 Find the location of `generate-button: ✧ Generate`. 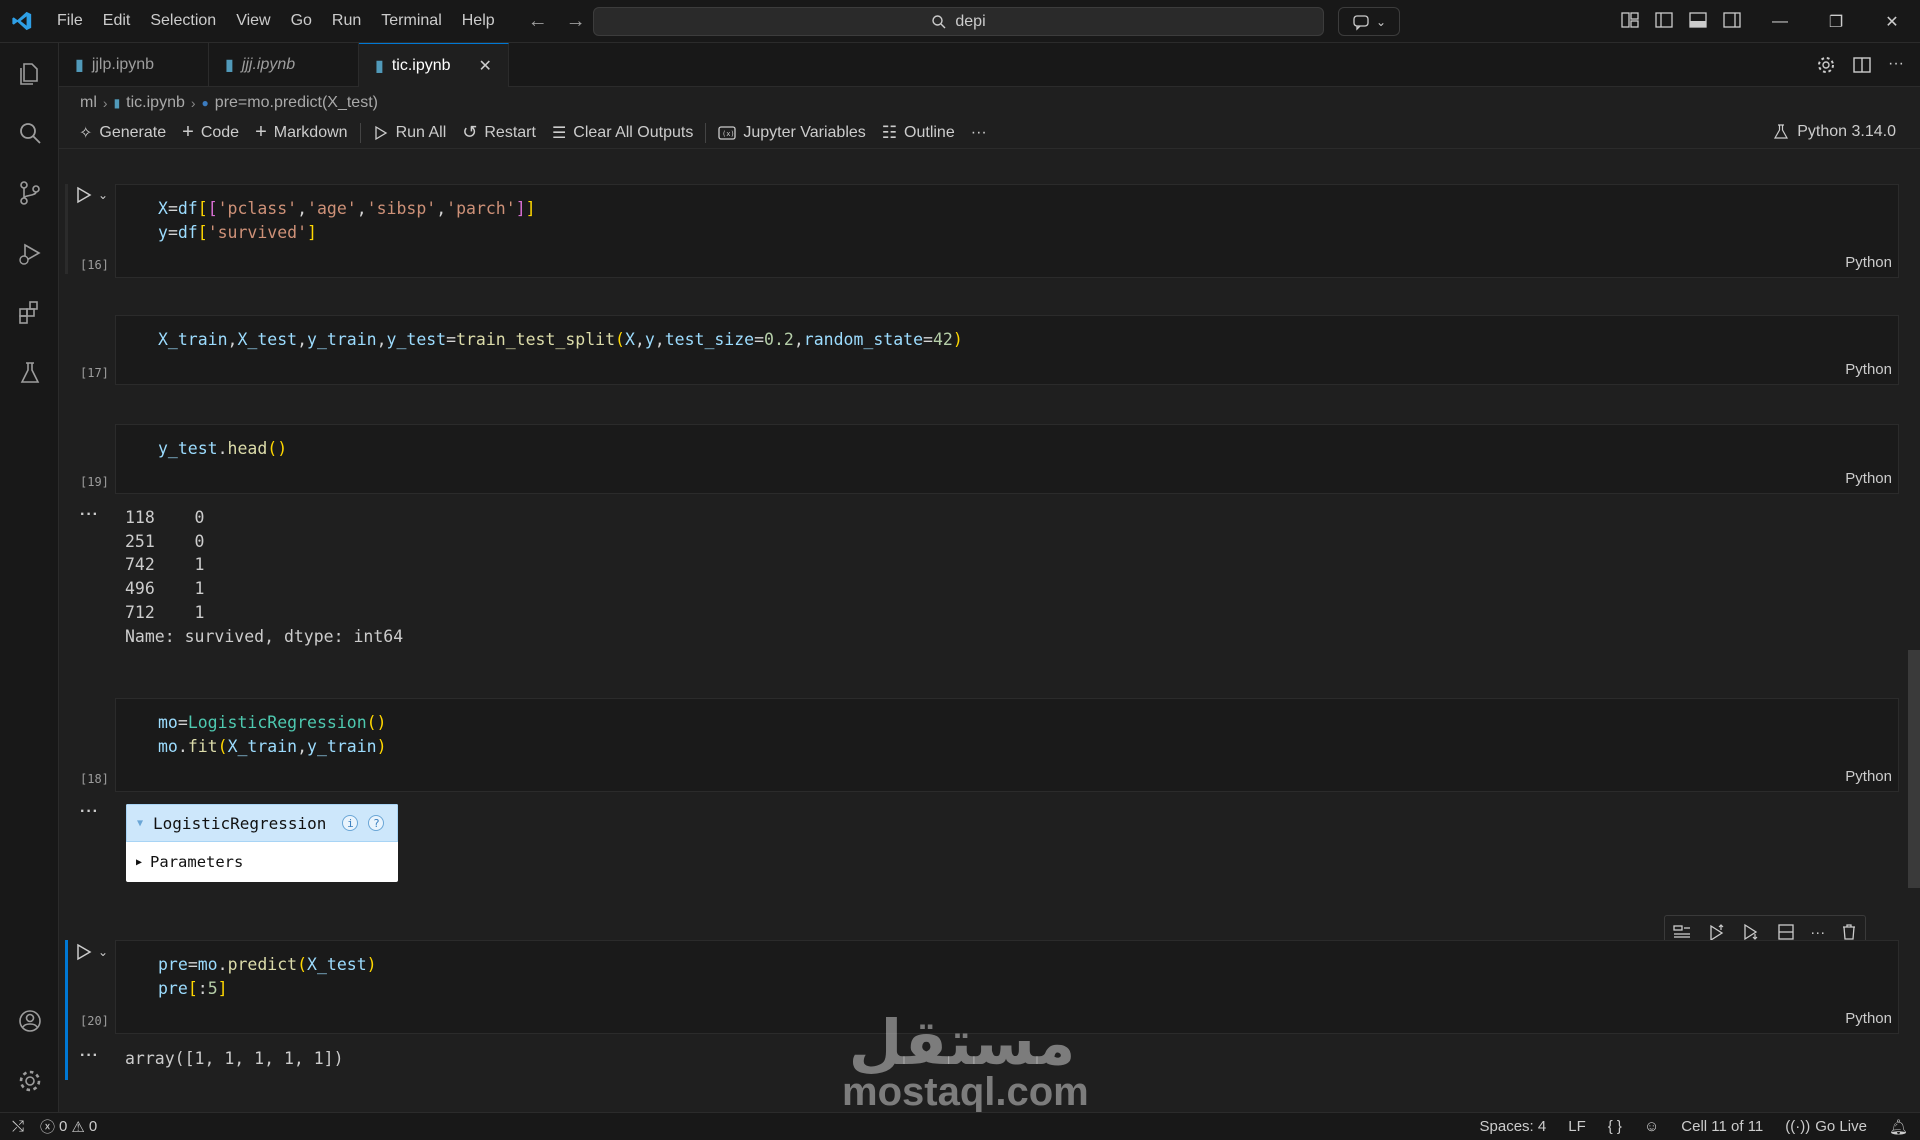

generate-button: ✧ Generate is located at coordinates (122, 133).